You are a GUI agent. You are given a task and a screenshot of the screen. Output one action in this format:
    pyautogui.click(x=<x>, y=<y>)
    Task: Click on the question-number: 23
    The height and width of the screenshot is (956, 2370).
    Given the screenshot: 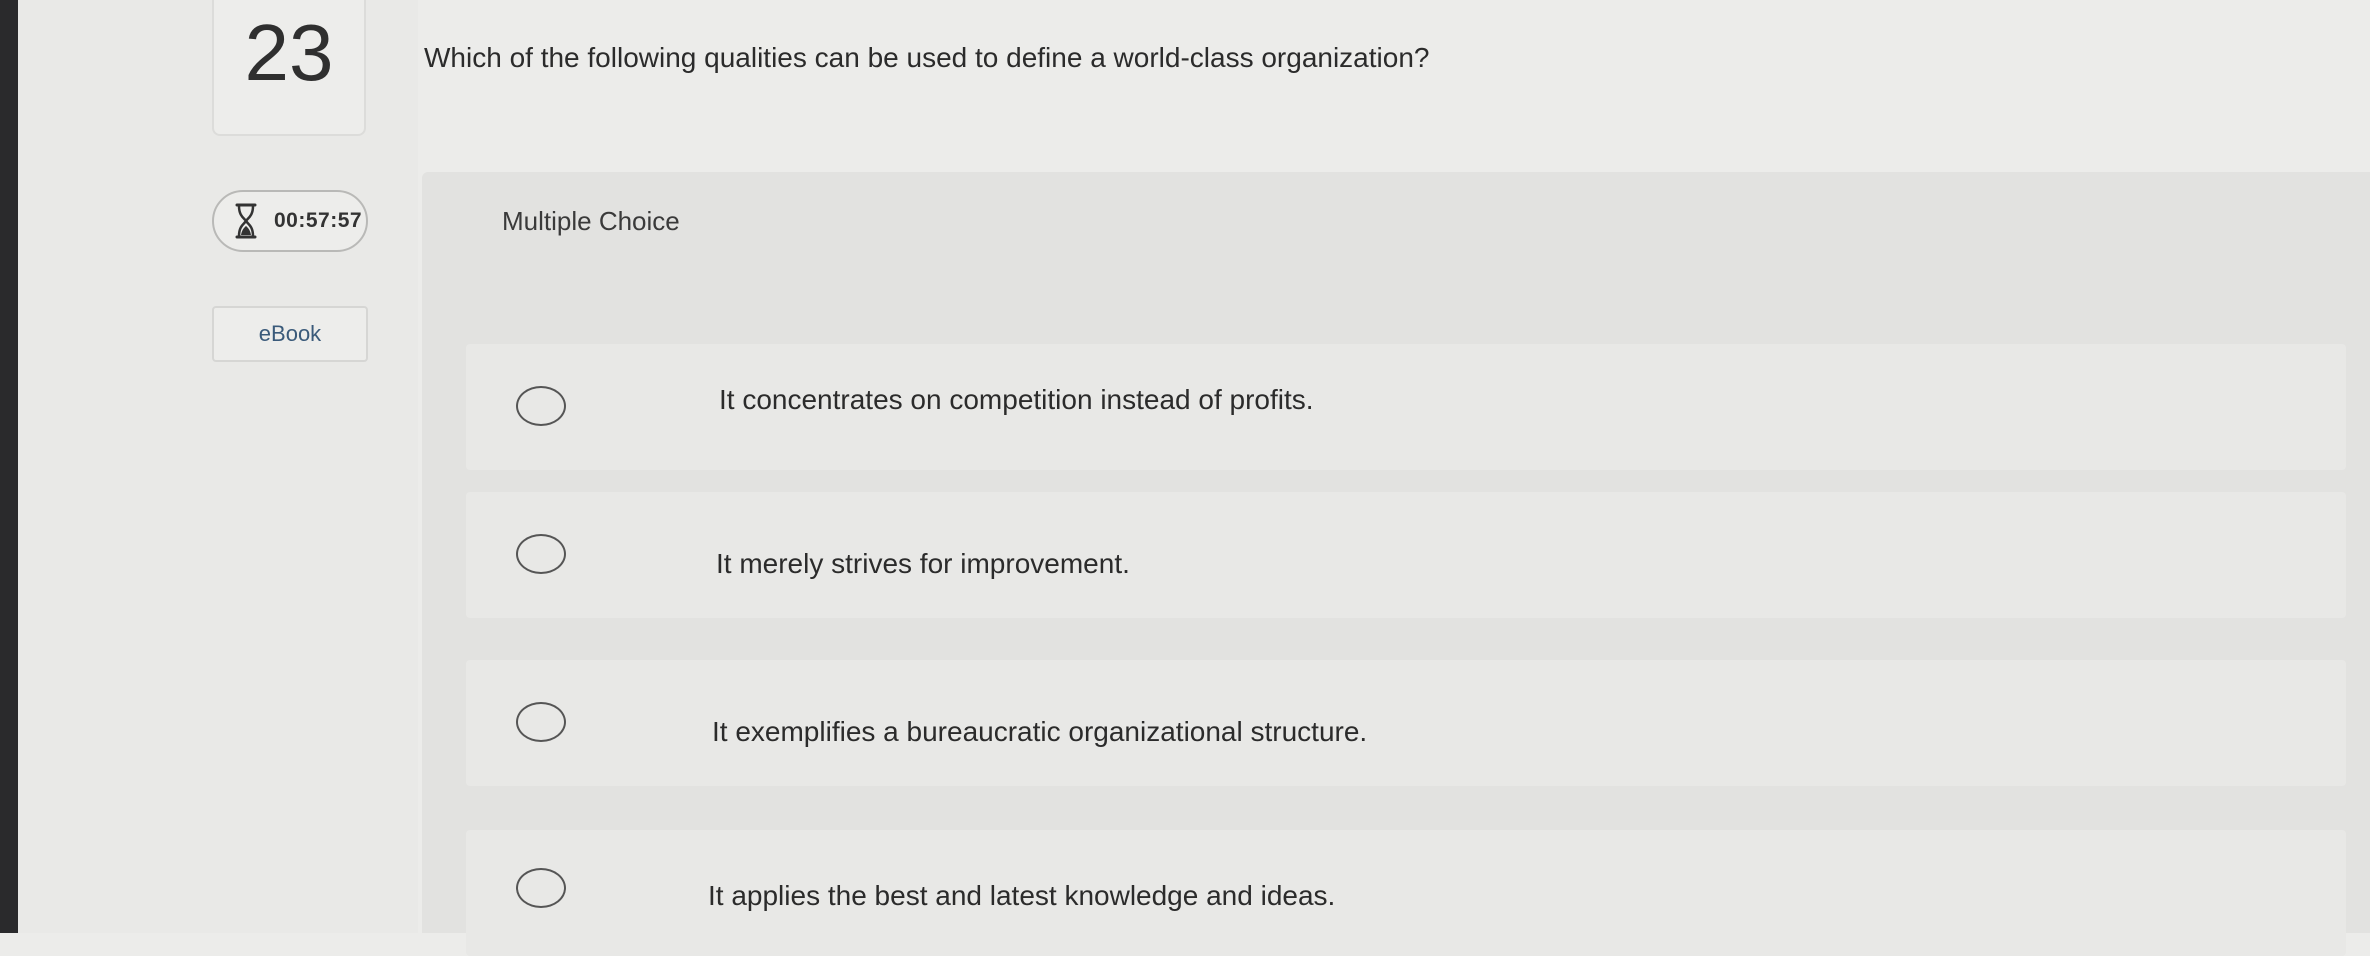 What is the action you would take?
    pyautogui.click(x=289, y=52)
    